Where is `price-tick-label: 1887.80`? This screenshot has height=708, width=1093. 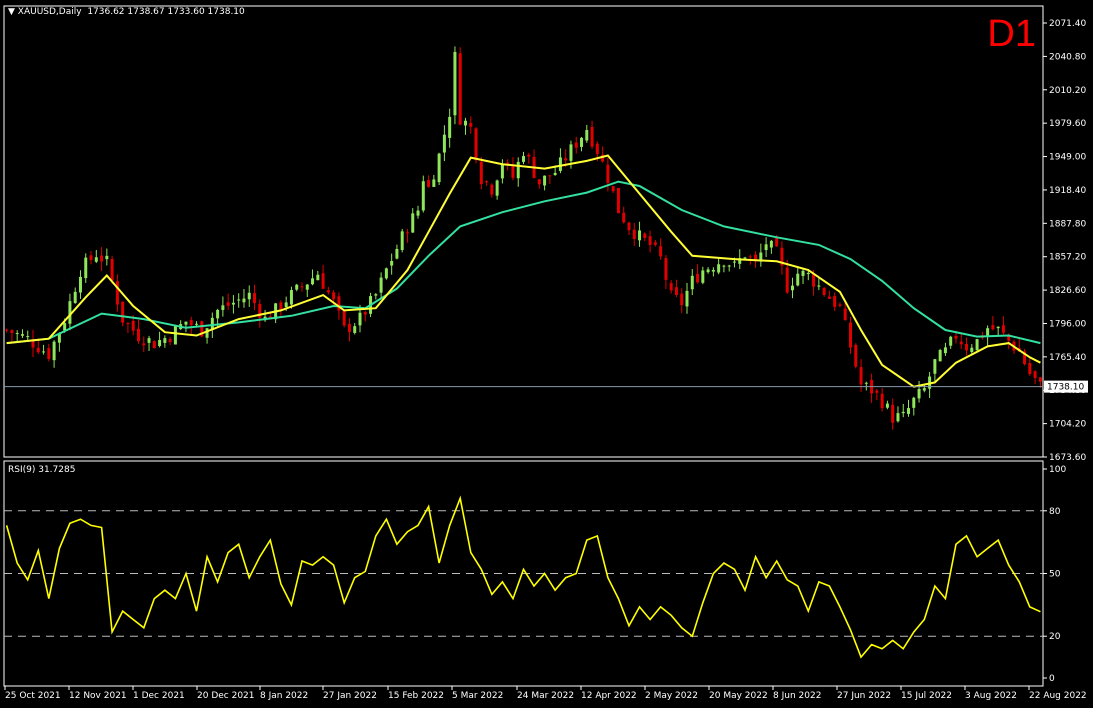 price-tick-label: 1887.80 is located at coordinates (1067, 224).